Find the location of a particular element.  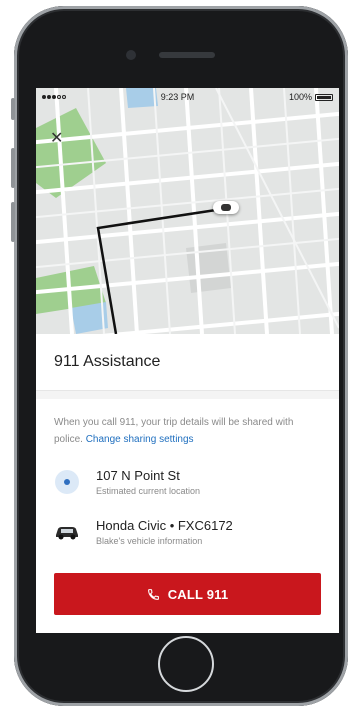

location-caption: Estimated current location is located at coordinates (148, 491).